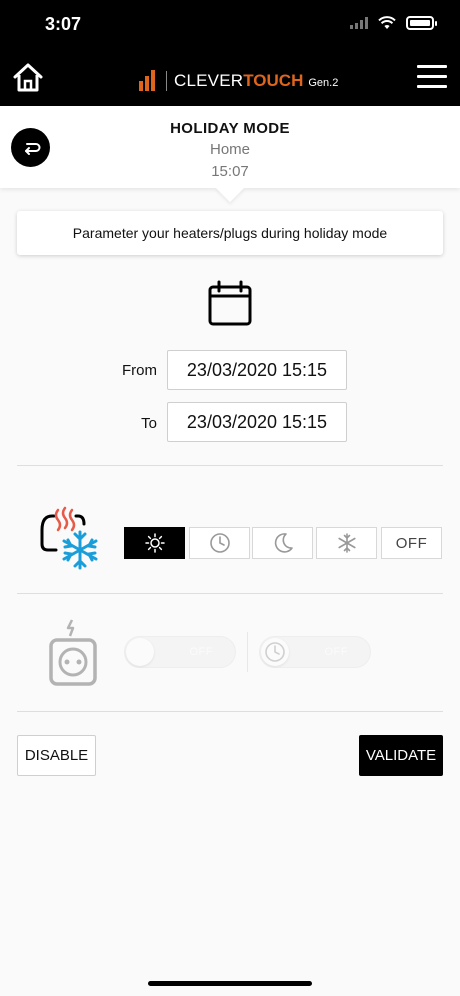  What do you see at coordinates (323, 83) in the screenshot?
I see `brand-gen-text: Gen.2` at bounding box center [323, 83].